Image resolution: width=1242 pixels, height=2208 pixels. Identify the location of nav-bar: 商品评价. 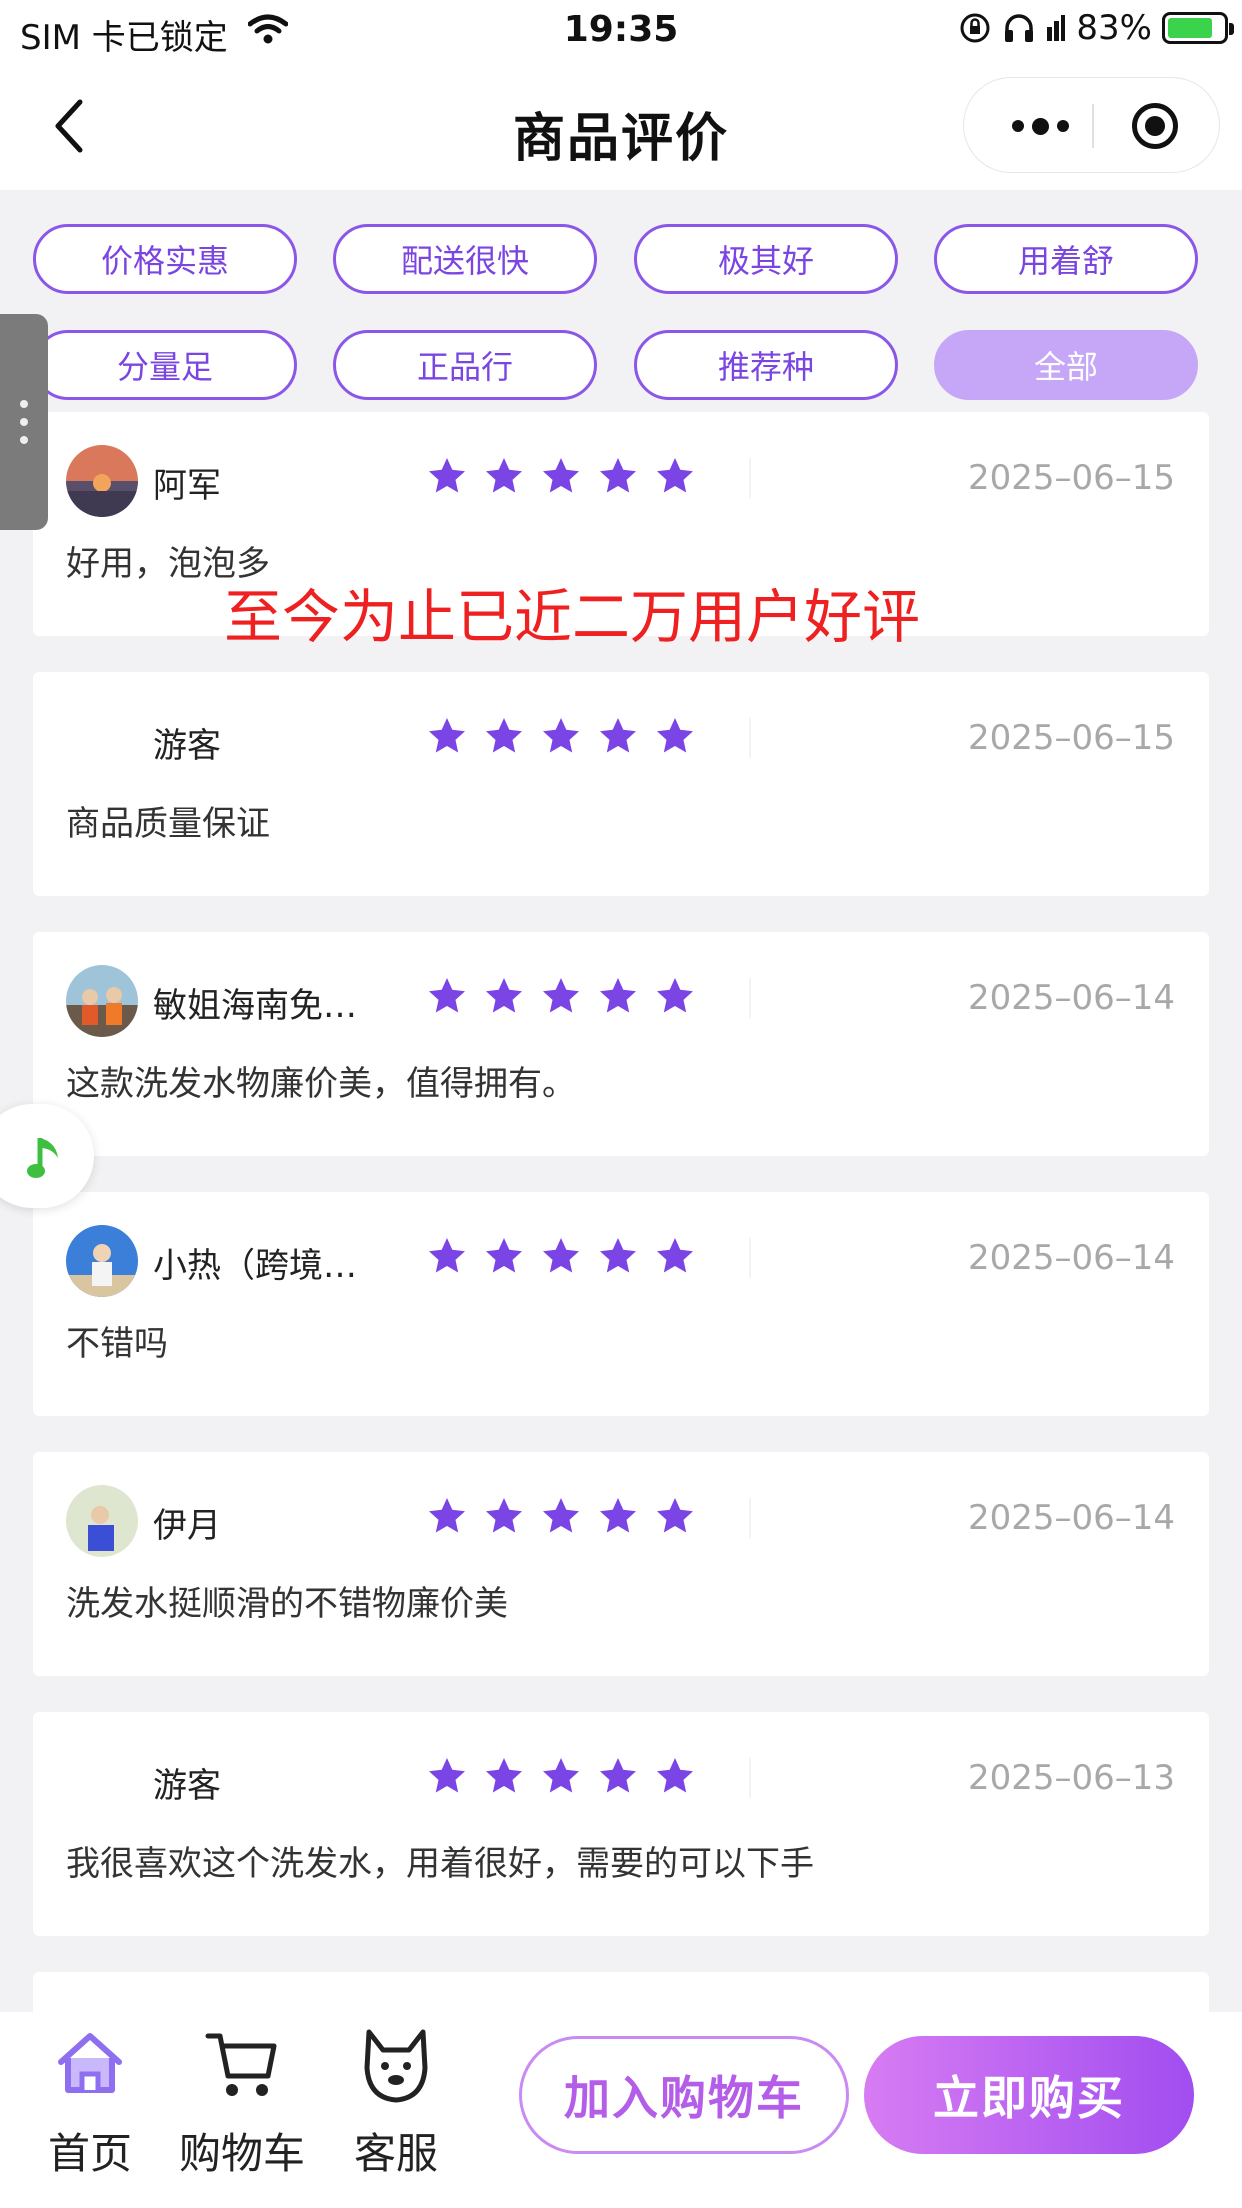
(621, 128).